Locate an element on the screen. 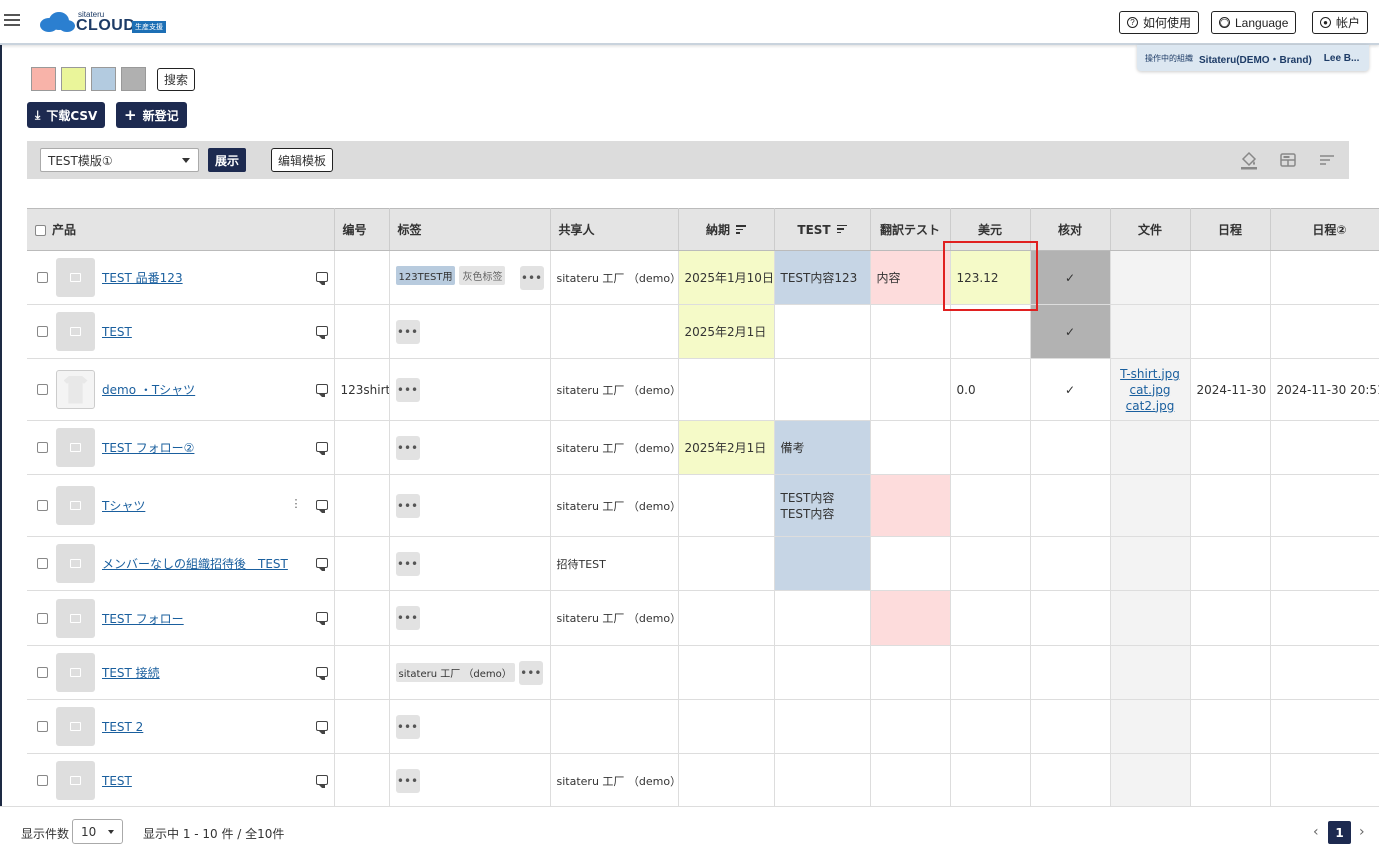  color-filter-red is located at coordinates (43, 79).